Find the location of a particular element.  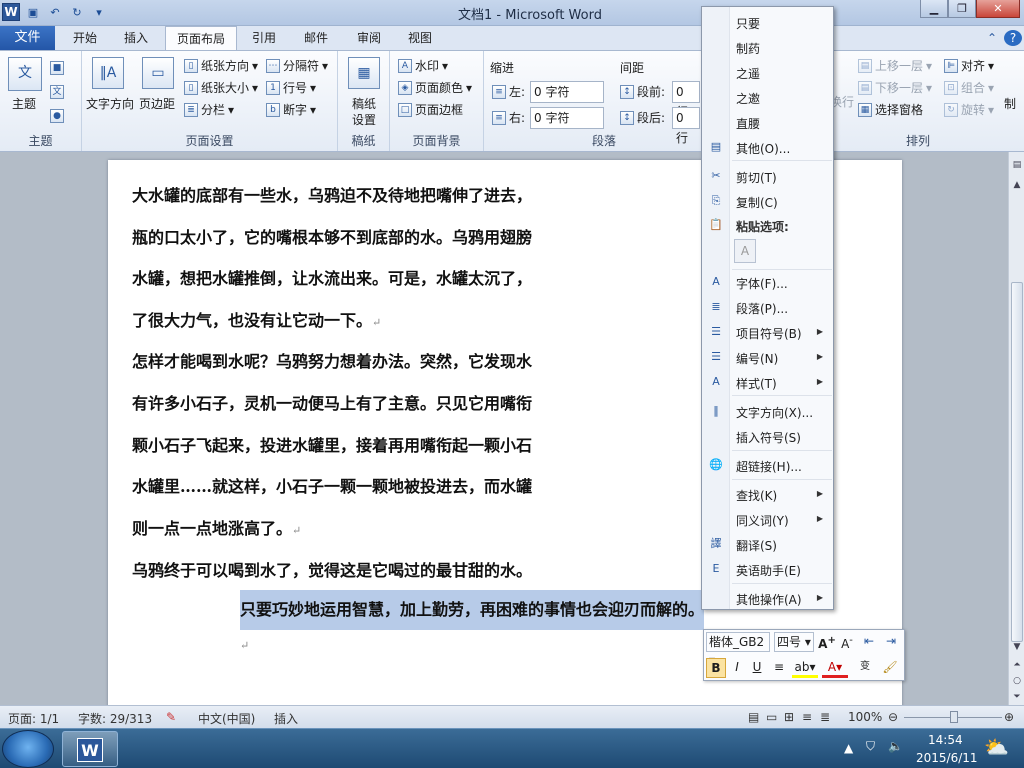

show-hidden-icons-icon: ▲ is located at coordinates (848, 748).